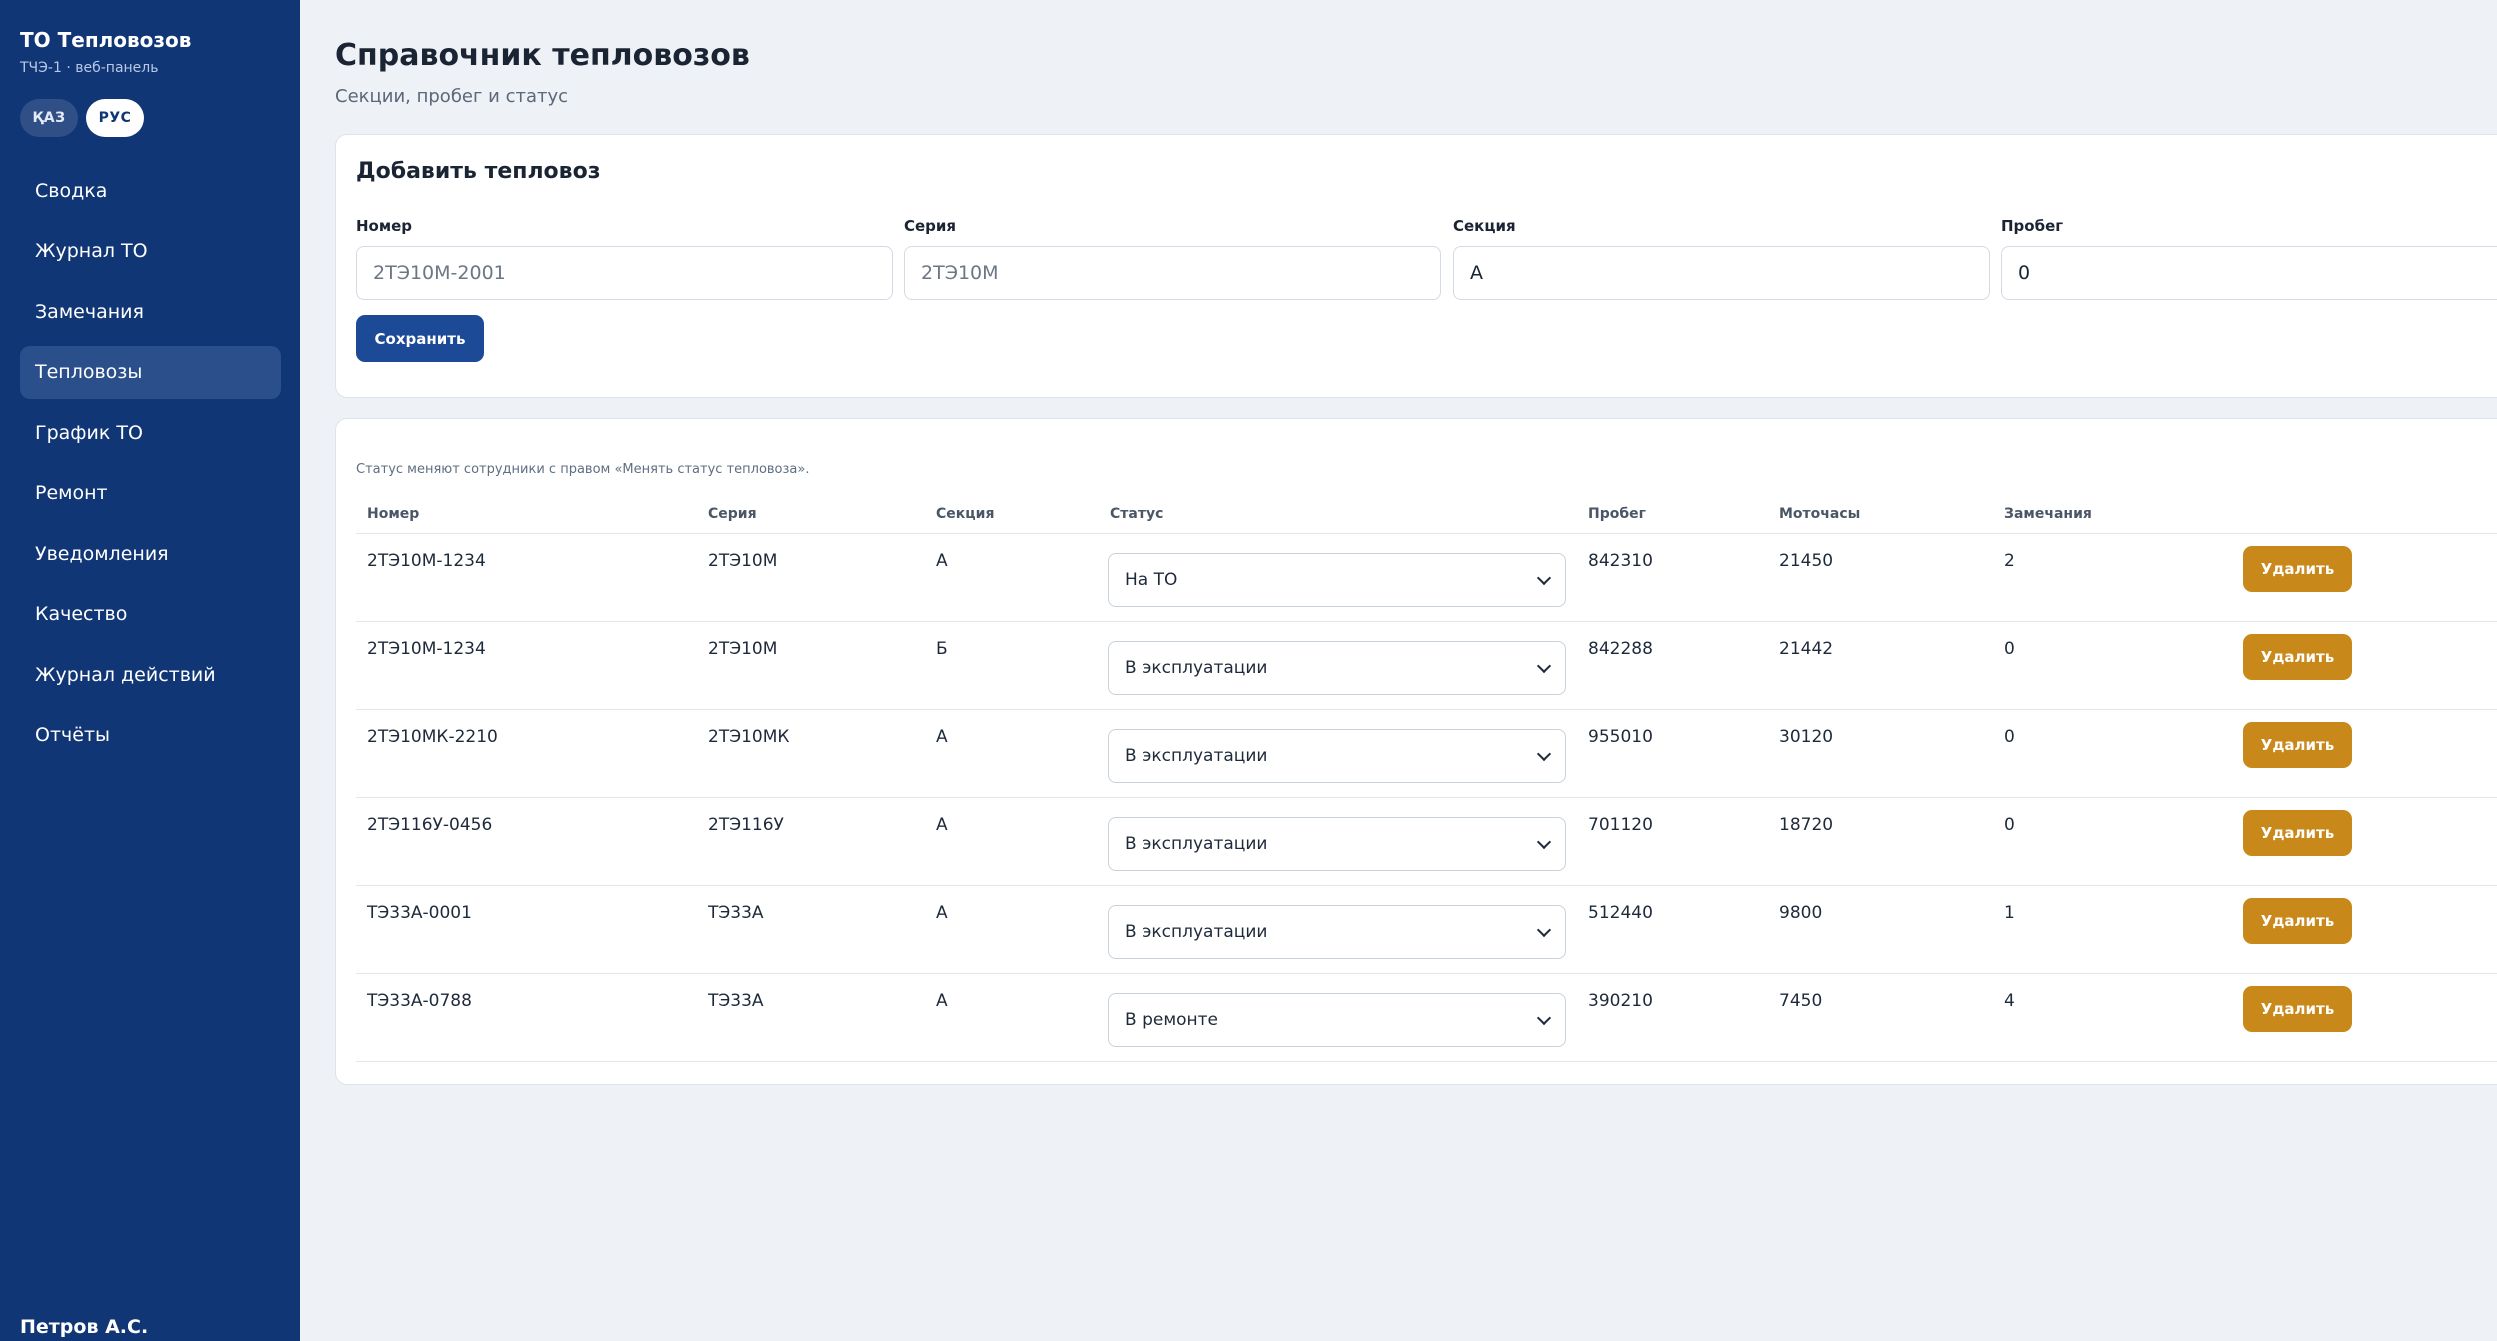  I want to click on column-header-section: Секция, so click(965, 514).